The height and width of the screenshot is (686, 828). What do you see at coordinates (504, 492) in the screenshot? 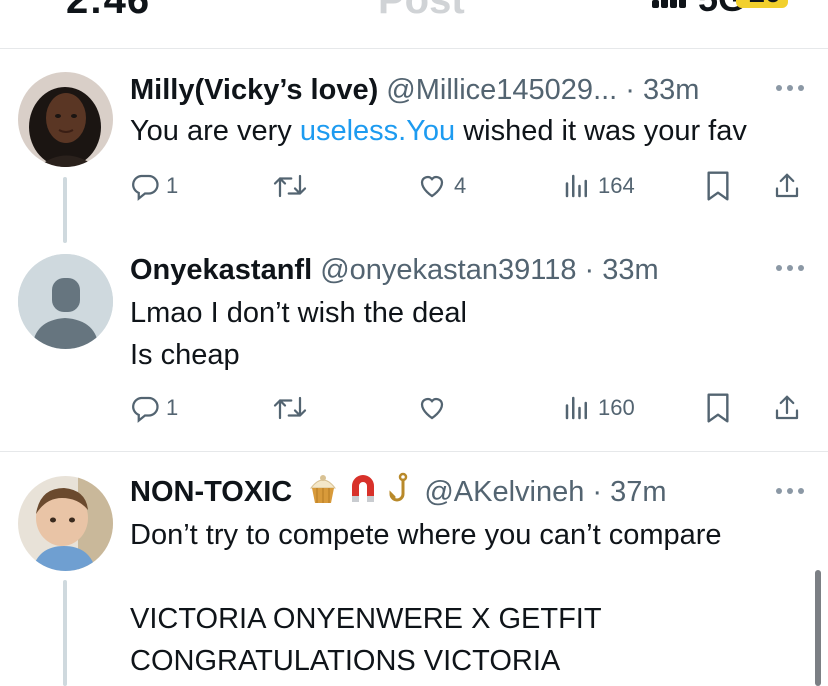
I see `handle: @AKelvineh` at bounding box center [504, 492].